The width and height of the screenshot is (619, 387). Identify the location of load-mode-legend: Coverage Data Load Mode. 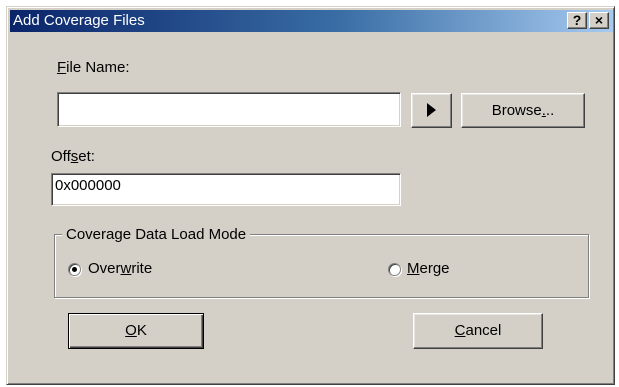
(156, 234).